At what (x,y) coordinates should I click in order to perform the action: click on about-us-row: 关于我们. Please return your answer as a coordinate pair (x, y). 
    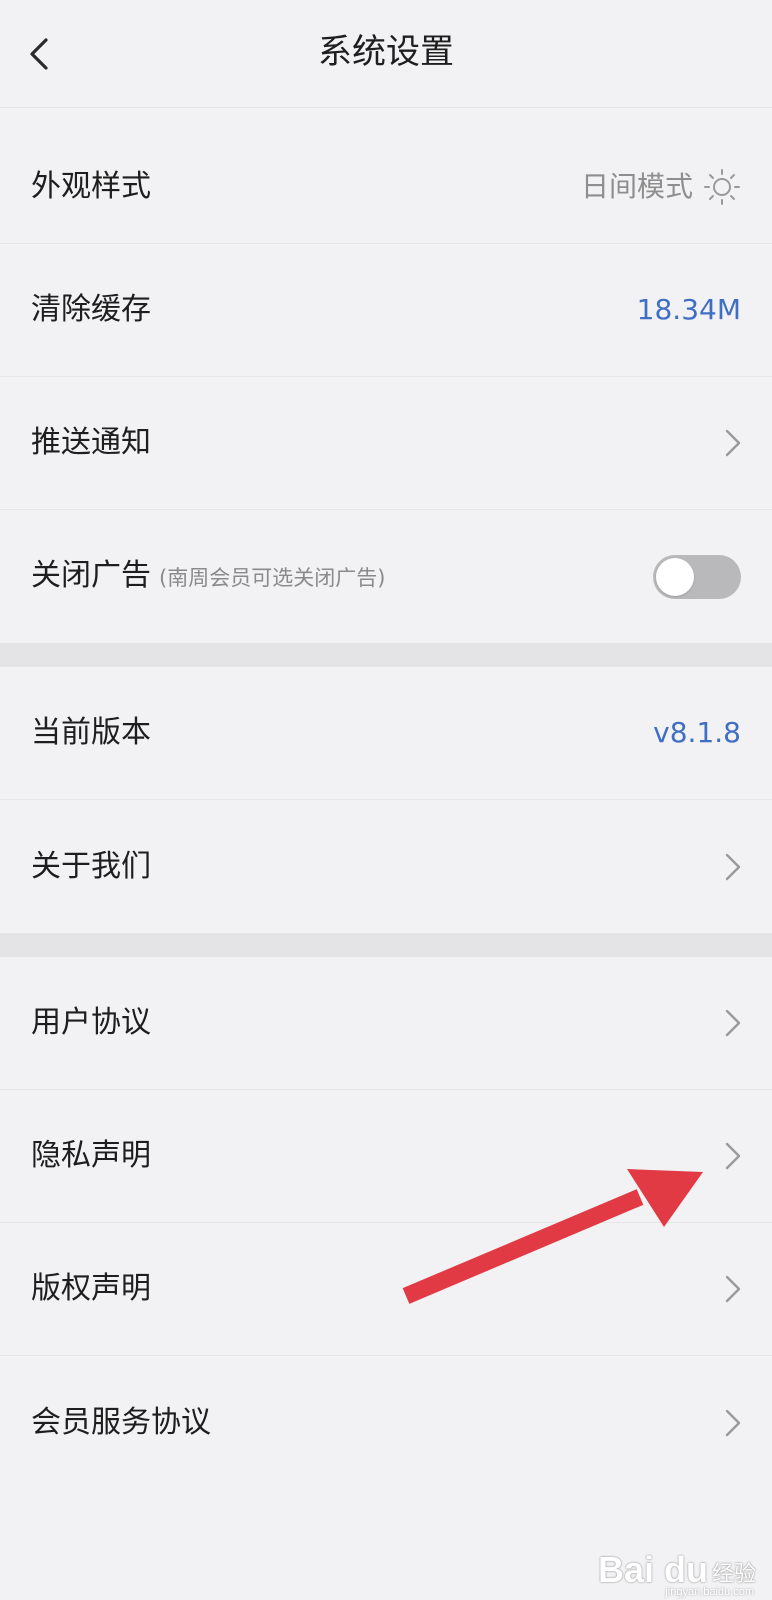
    Looking at the image, I should click on (386, 866).